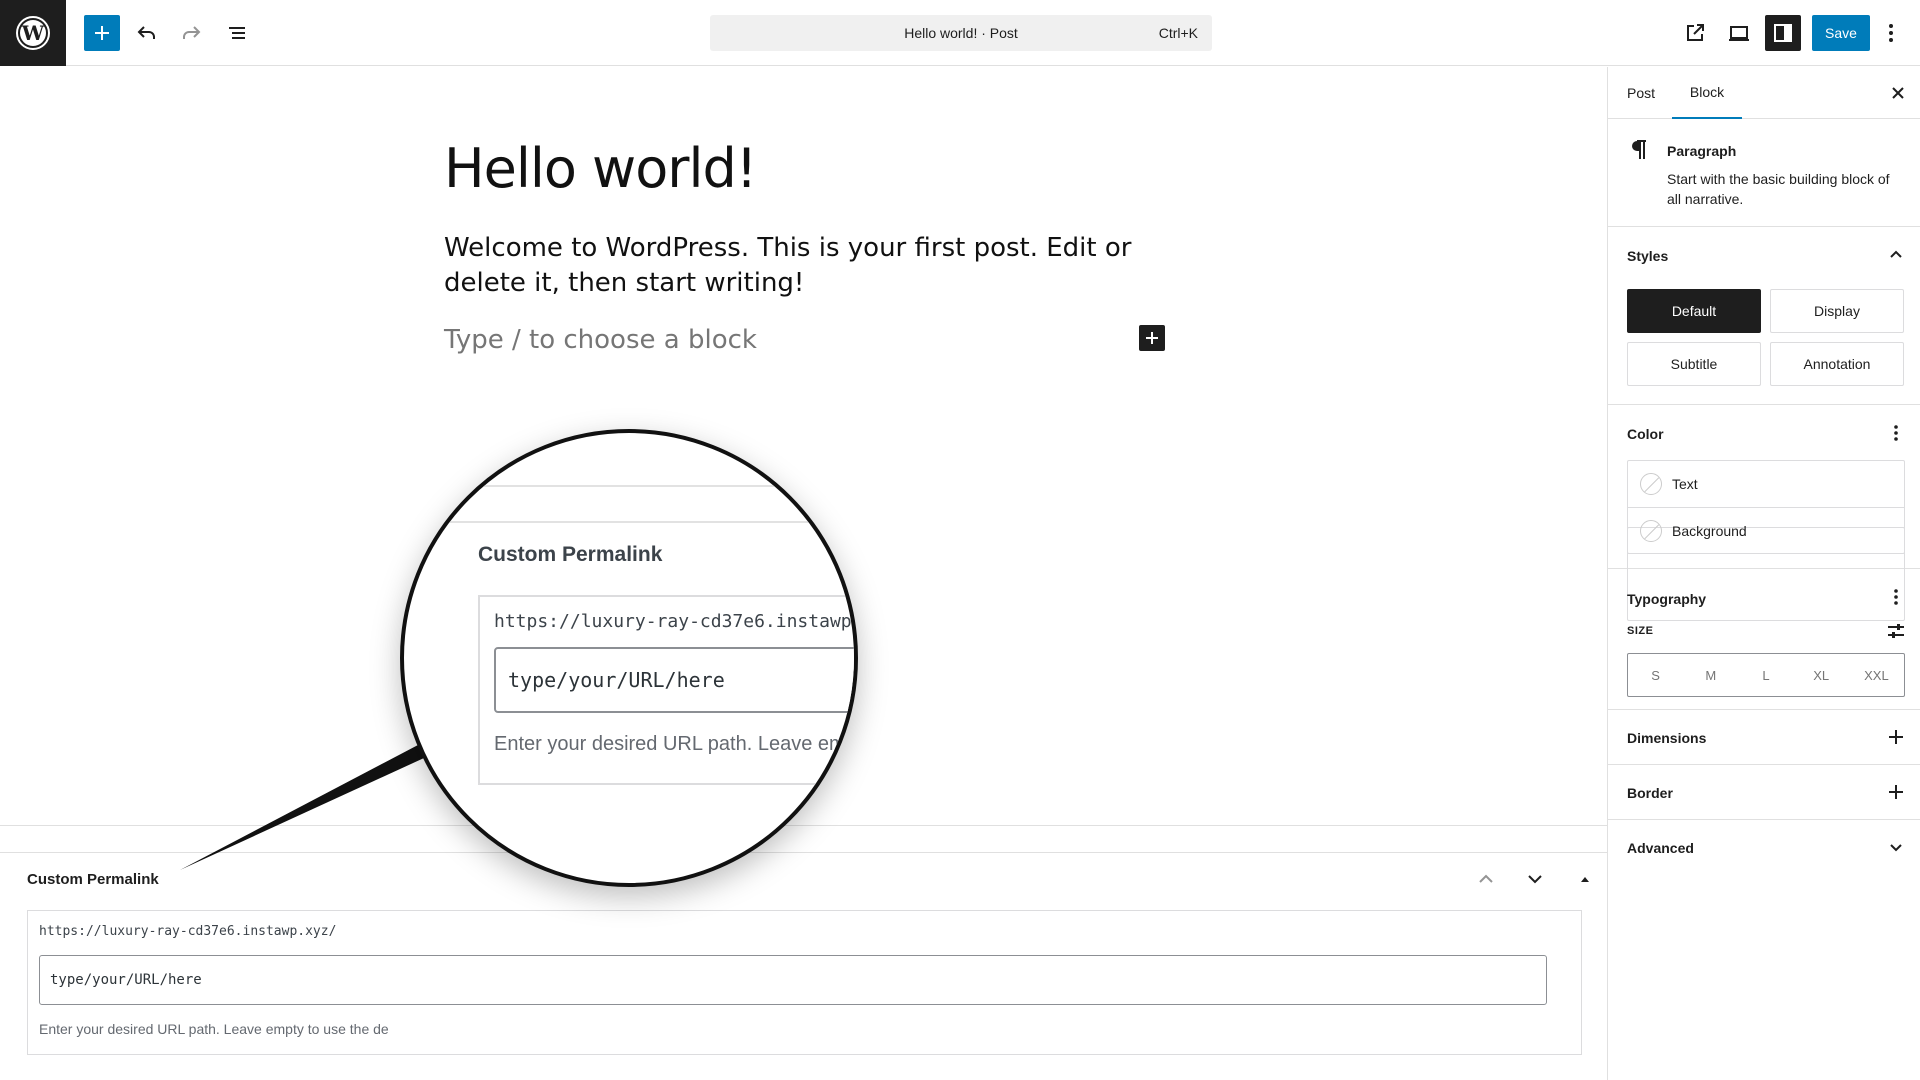 This screenshot has height=1080, width=1920. I want to click on undo-button, so click(147, 33).